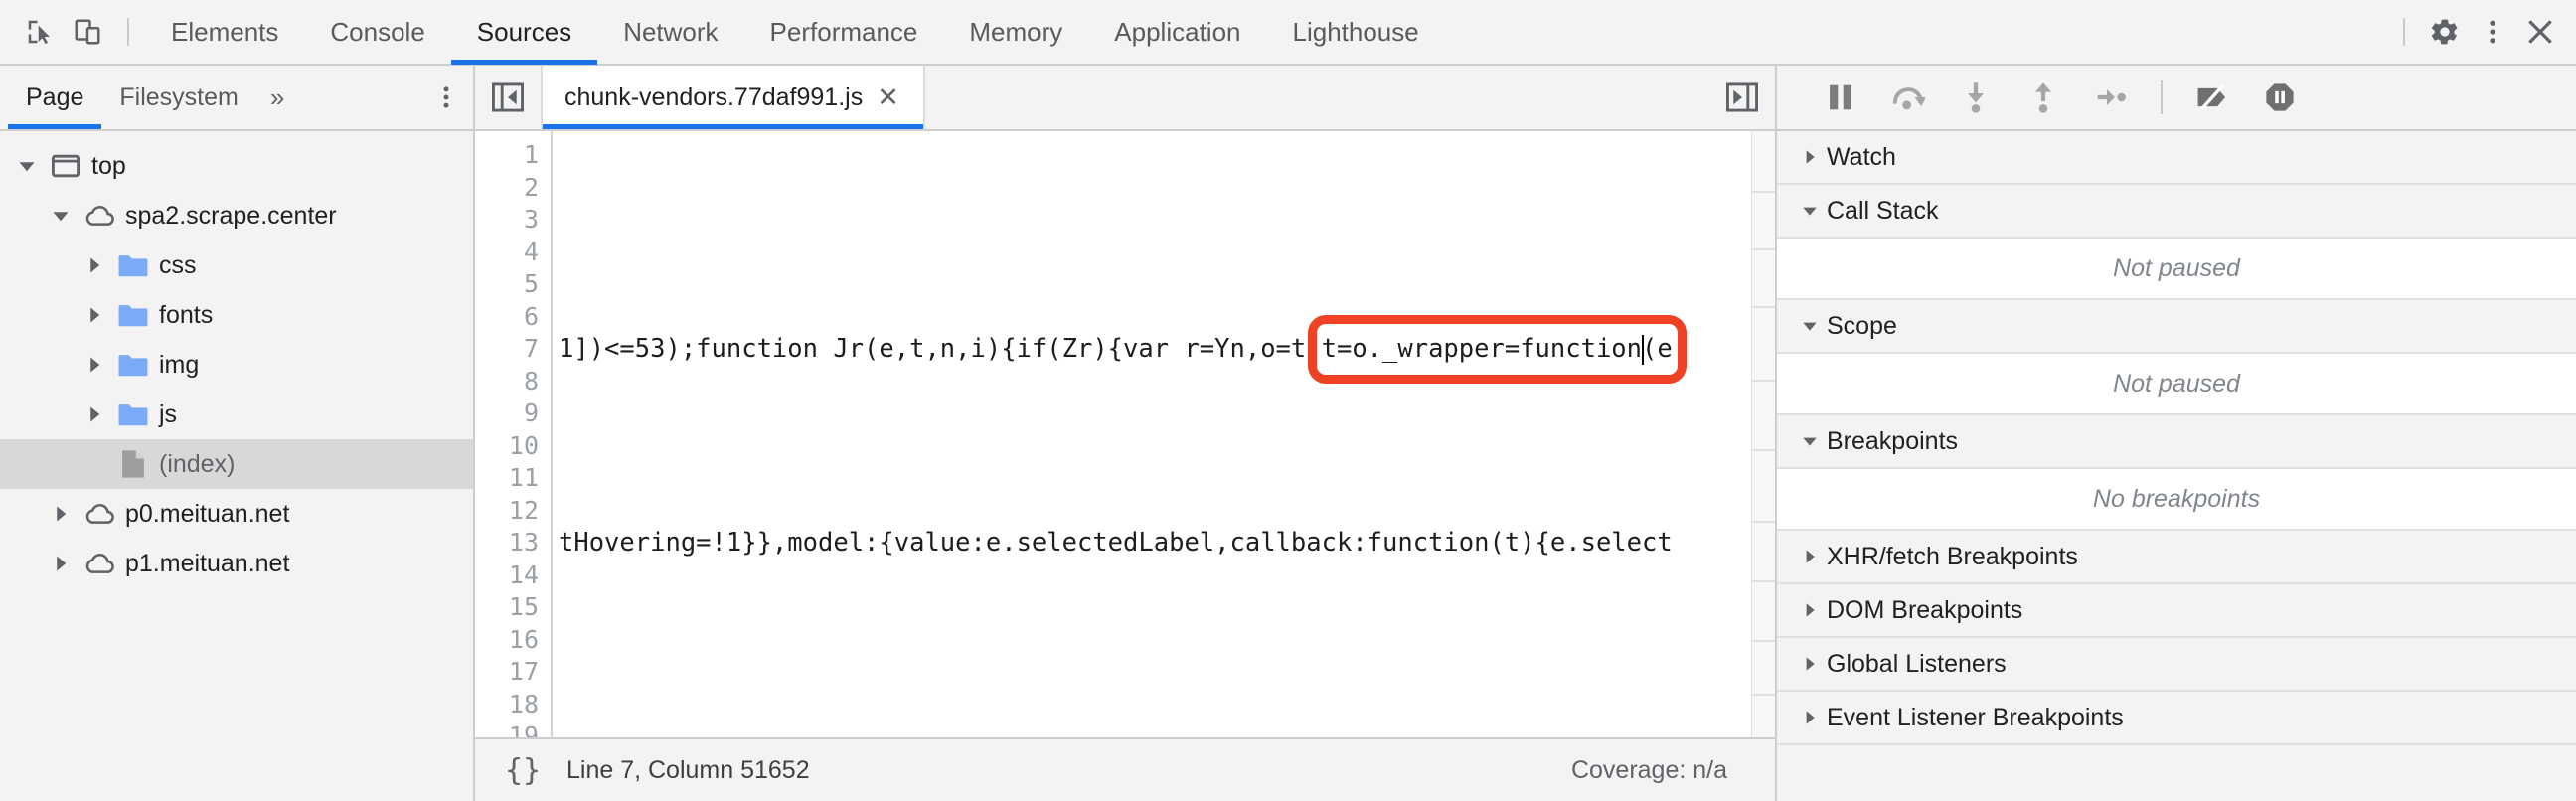 The image size is (2576, 801). I want to click on toolbar-divider-right, so click(2404, 32).